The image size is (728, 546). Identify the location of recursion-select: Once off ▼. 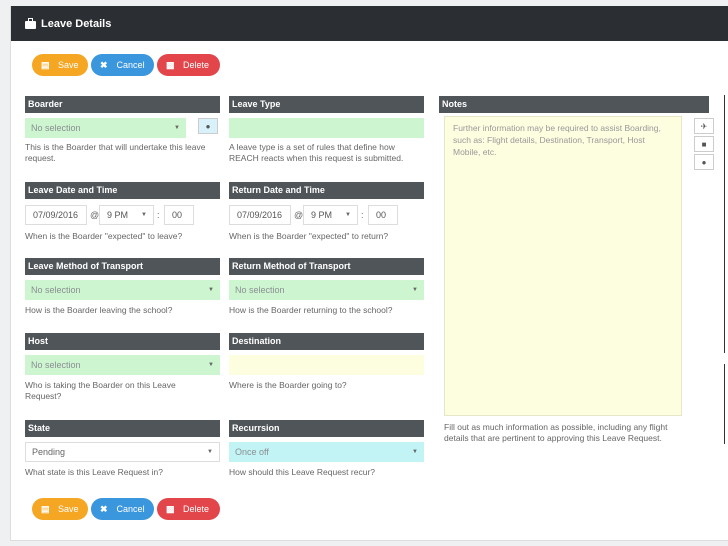
(326, 452).